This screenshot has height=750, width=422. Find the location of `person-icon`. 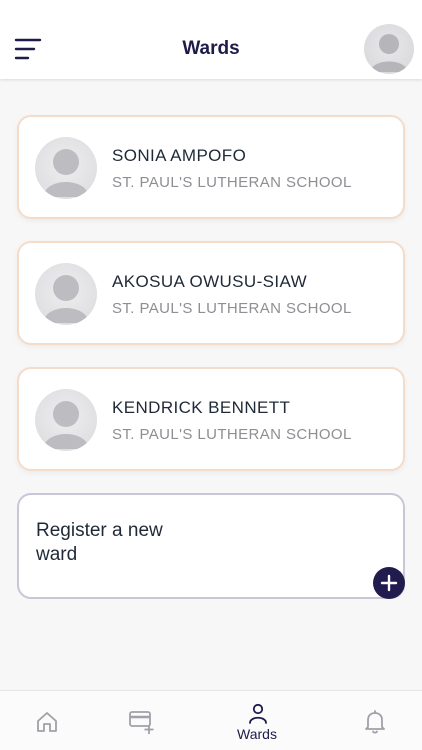

person-icon is located at coordinates (258, 713).